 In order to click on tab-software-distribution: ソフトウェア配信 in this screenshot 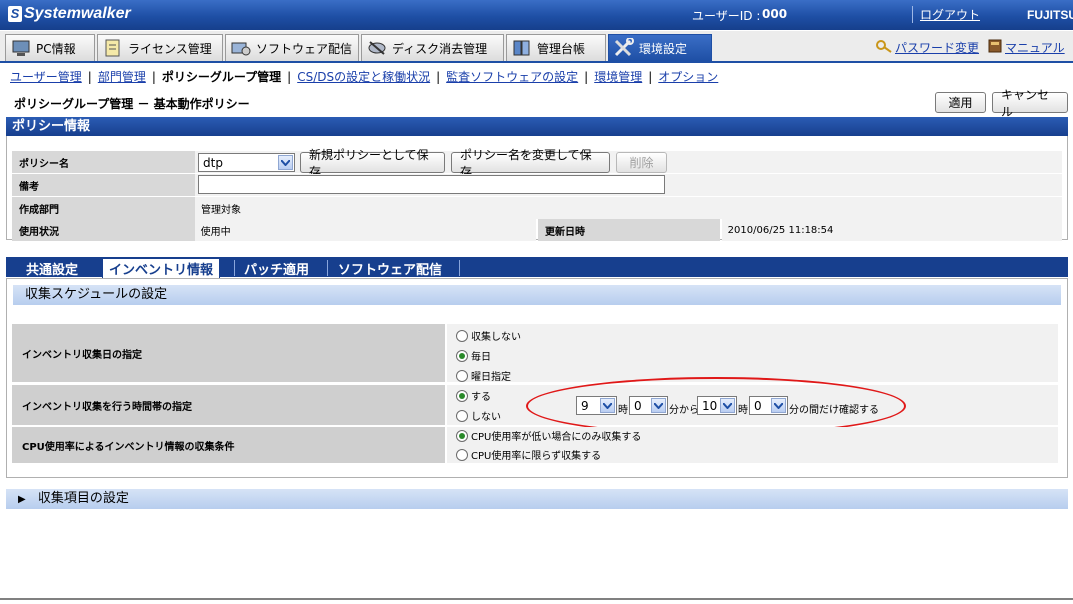, I will do `click(292, 47)`.